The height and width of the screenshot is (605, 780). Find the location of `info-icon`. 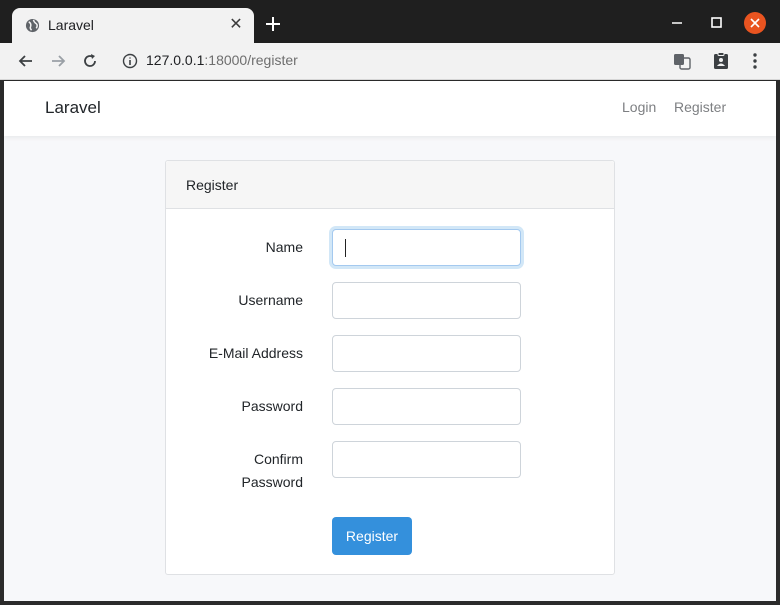

info-icon is located at coordinates (130, 61).